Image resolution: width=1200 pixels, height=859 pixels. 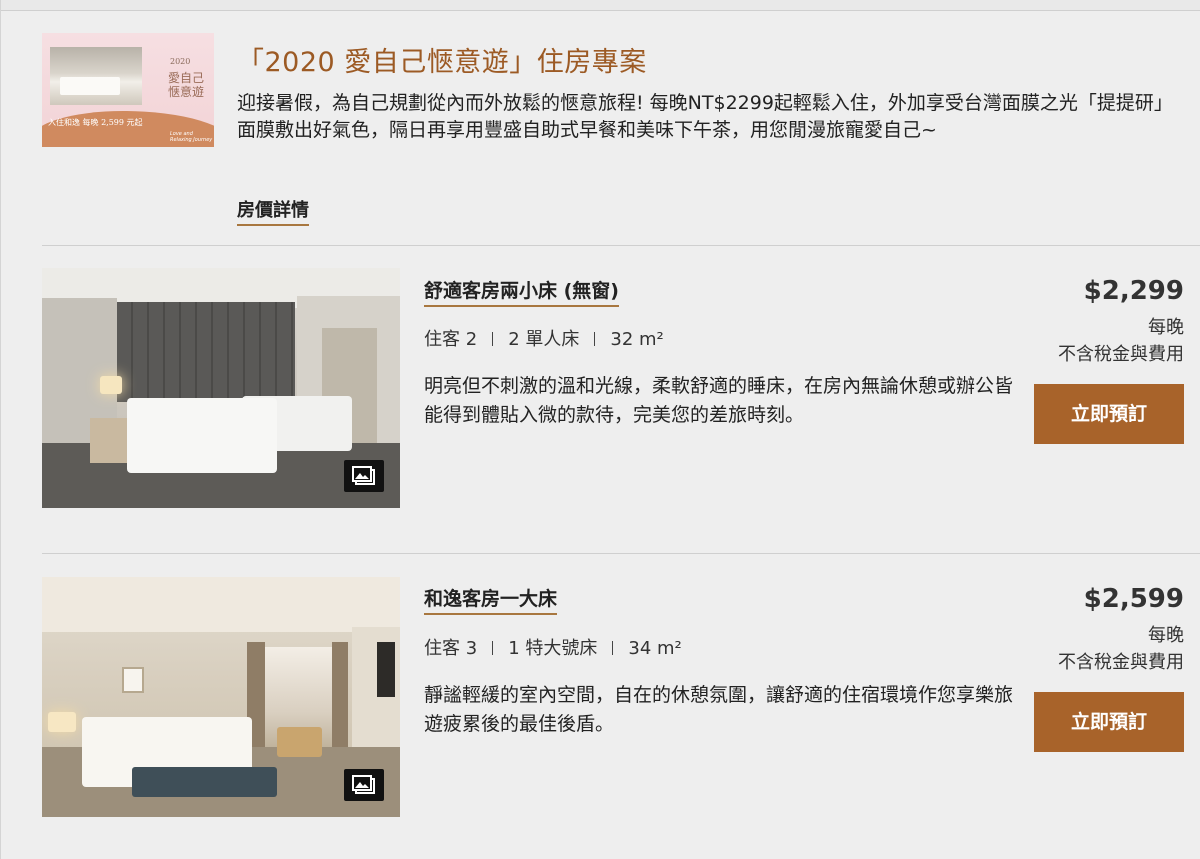 What do you see at coordinates (133, 680) in the screenshot?
I see `photo-artwork` at bounding box center [133, 680].